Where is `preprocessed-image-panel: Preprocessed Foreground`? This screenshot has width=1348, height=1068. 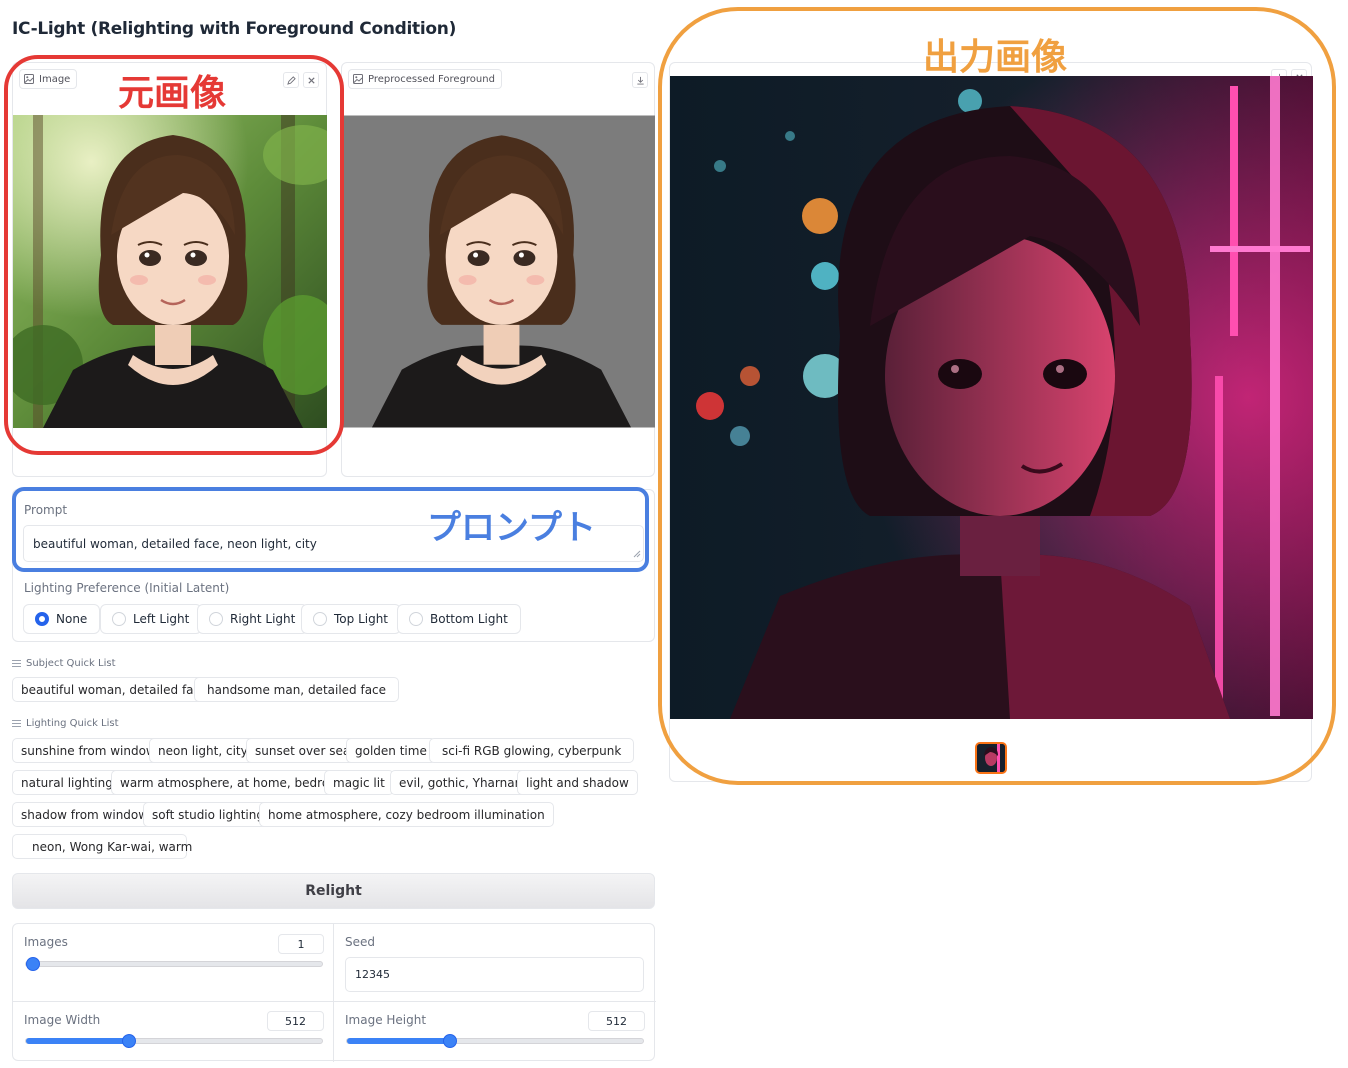
preprocessed-image-panel: Preprocessed Foreground is located at coordinates (498, 269).